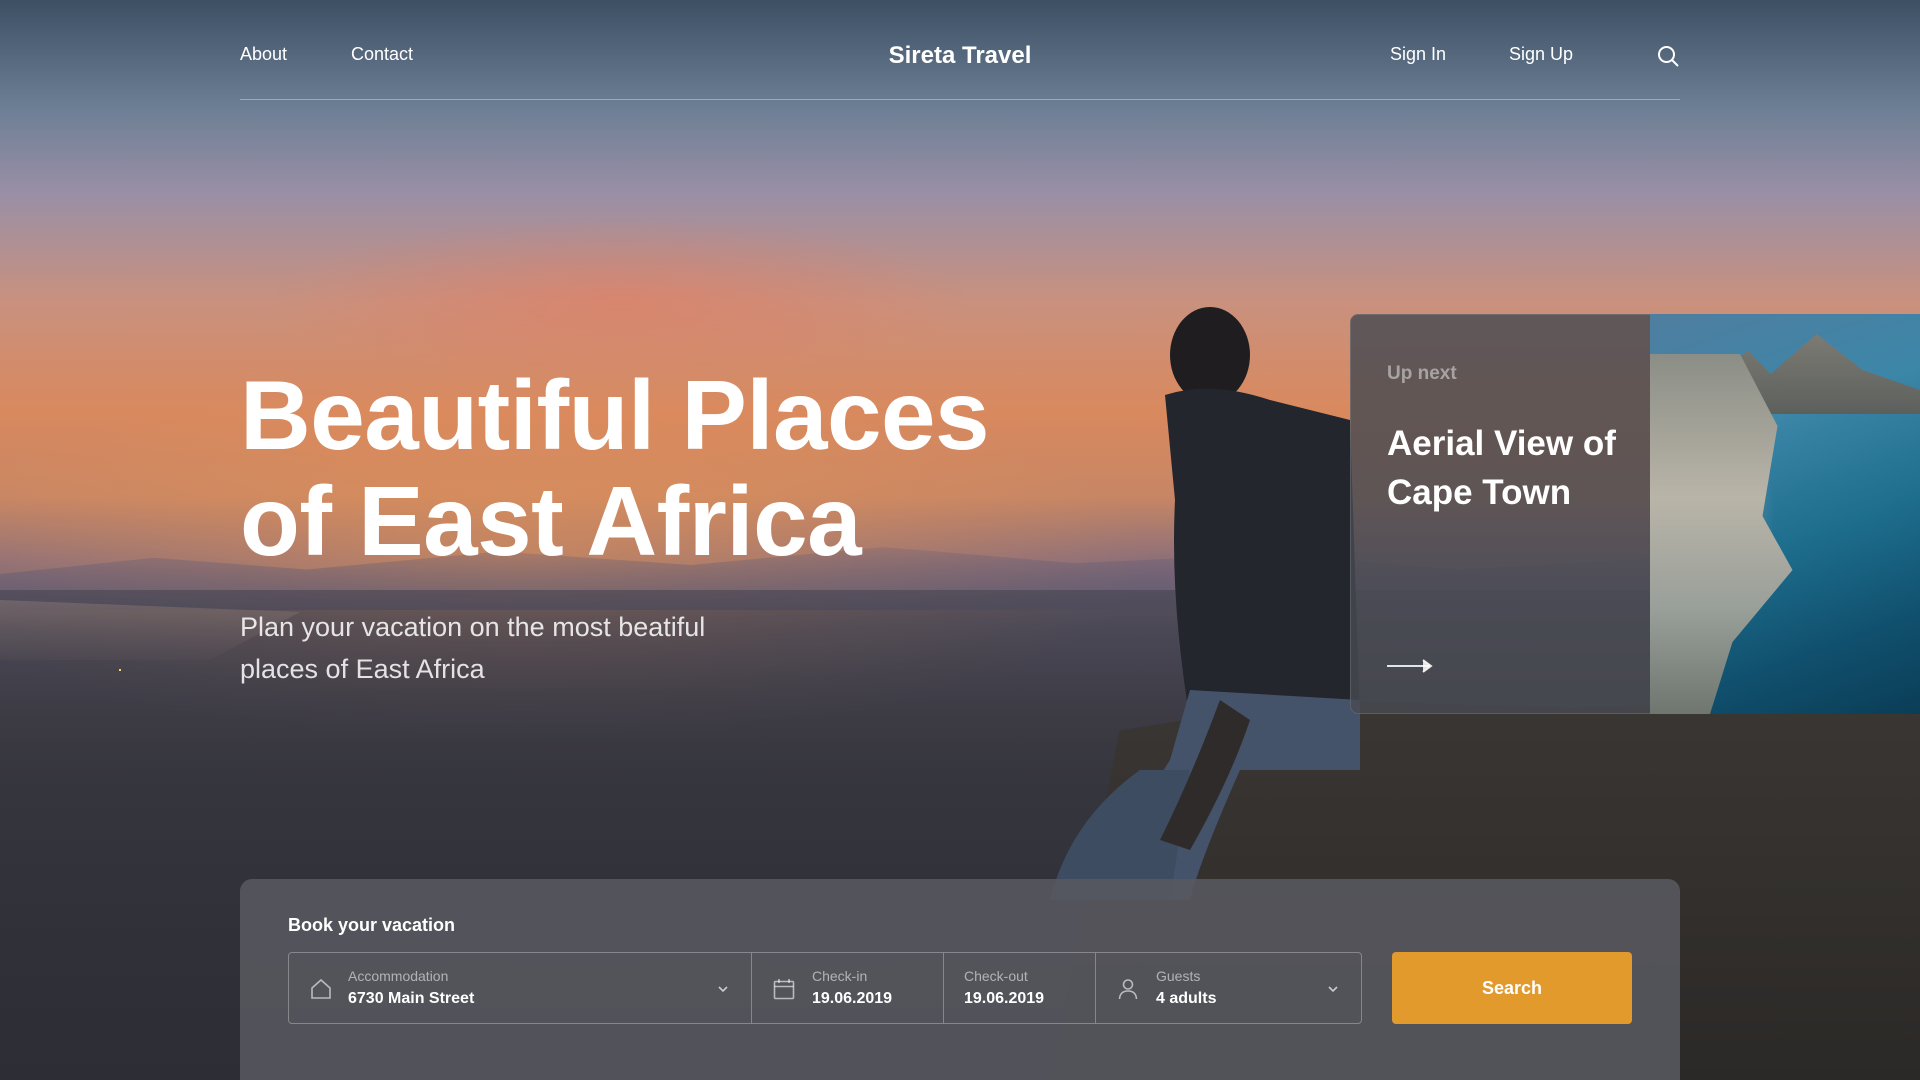 The height and width of the screenshot is (1080, 1920). I want to click on check-out-field: Check-out 19.06.2019, so click(1020, 988).